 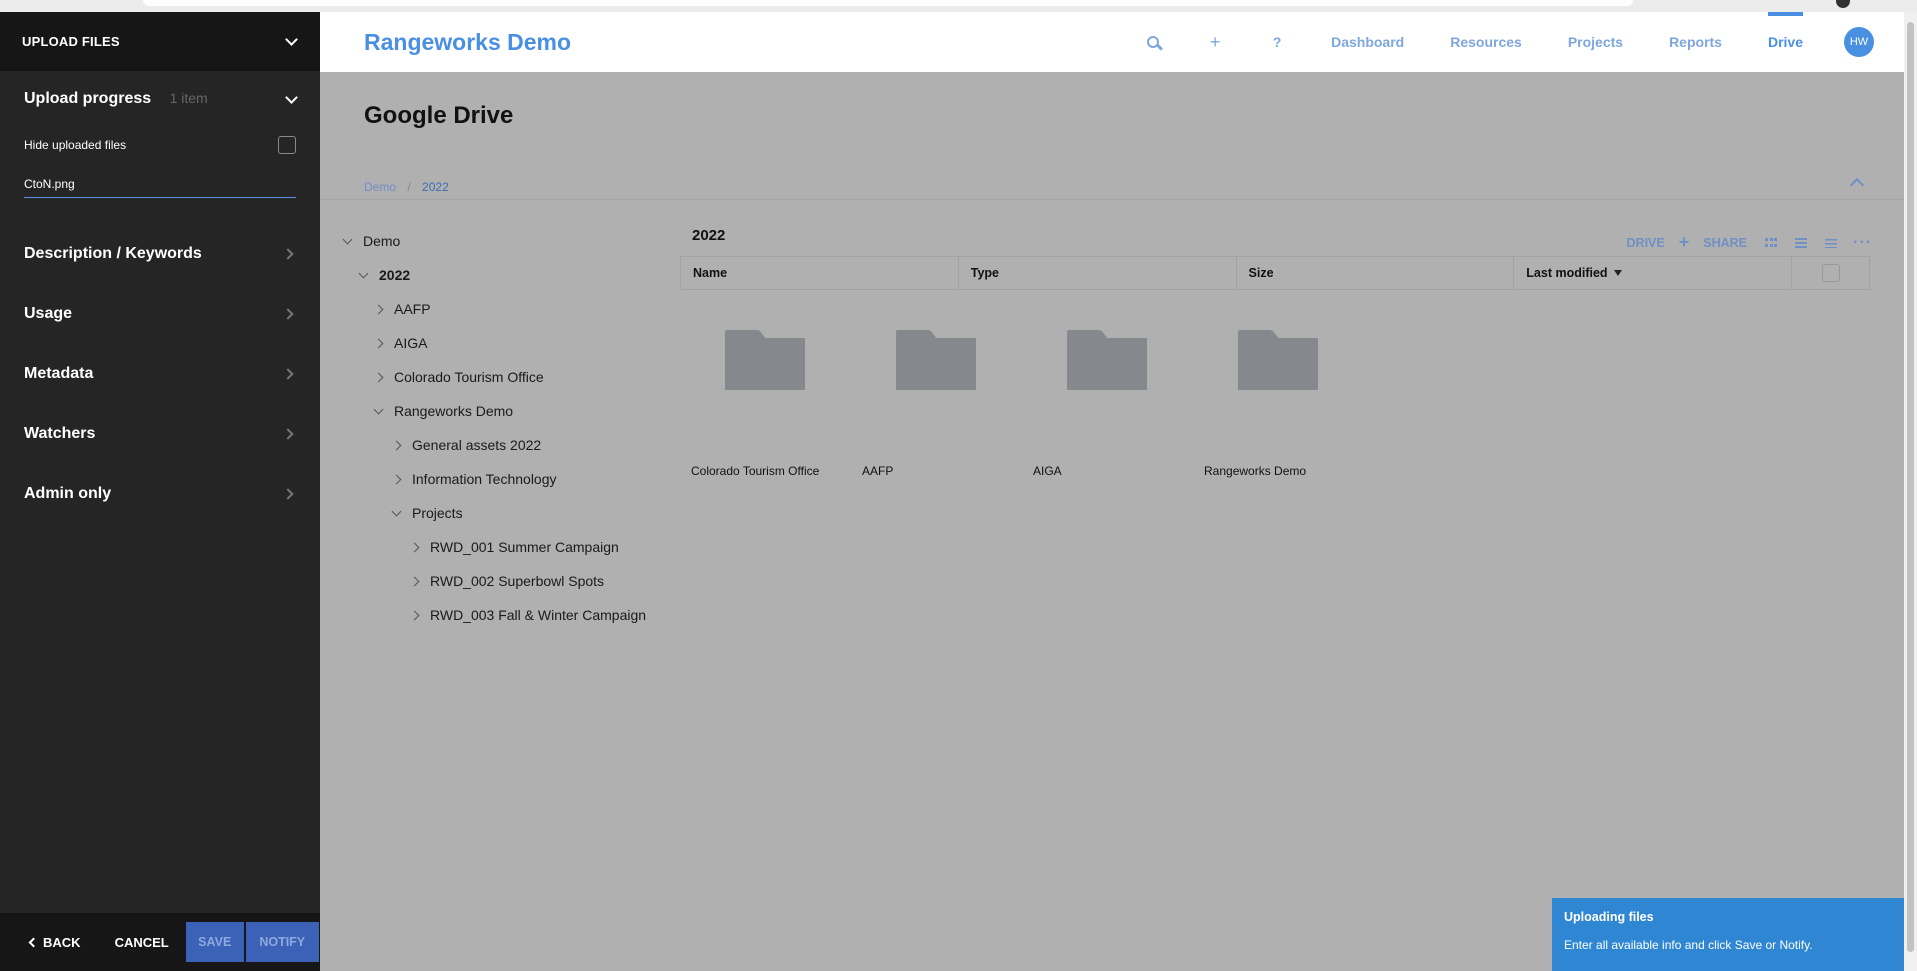 What do you see at coordinates (495, 581) in the screenshot?
I see `tree-item-rwd-002: RWD_002 Superbowl Spots` at bounding box center [495, 581].